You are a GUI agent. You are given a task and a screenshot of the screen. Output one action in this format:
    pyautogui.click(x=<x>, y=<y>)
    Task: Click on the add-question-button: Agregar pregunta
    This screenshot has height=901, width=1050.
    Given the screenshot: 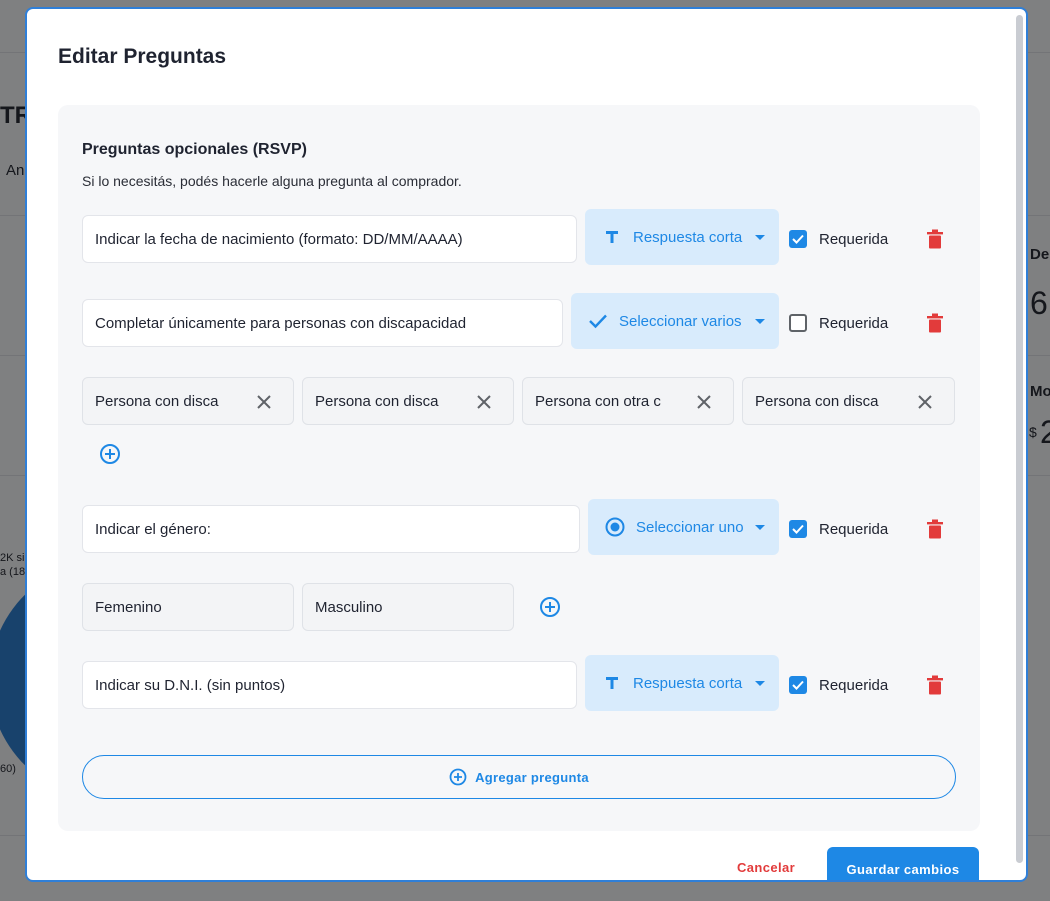 What is the action you would take?
    pyautogui.click(x=519, y=777)
    